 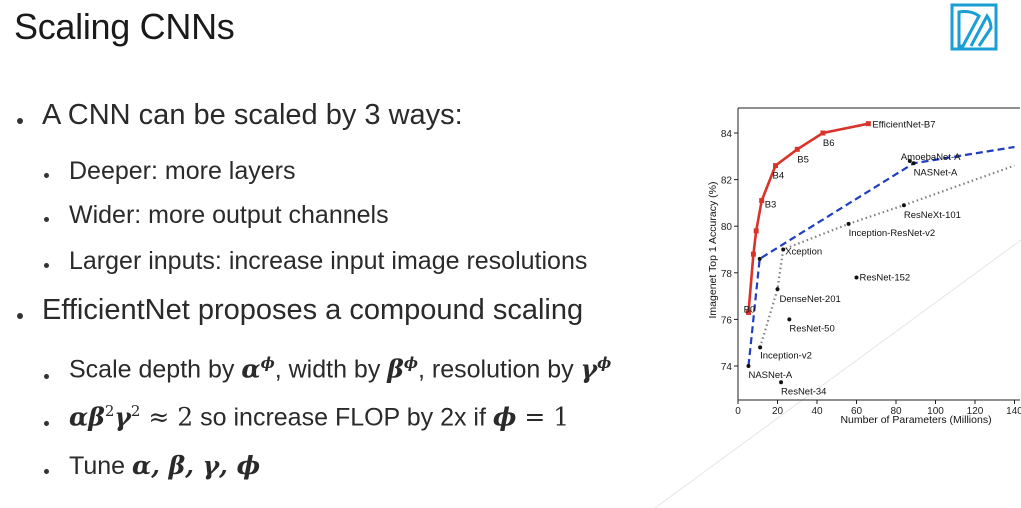 What do you see at coordinates (803, 252) in the screenshot?
I see `data-label: Xception` at bounding box center [803, 252].